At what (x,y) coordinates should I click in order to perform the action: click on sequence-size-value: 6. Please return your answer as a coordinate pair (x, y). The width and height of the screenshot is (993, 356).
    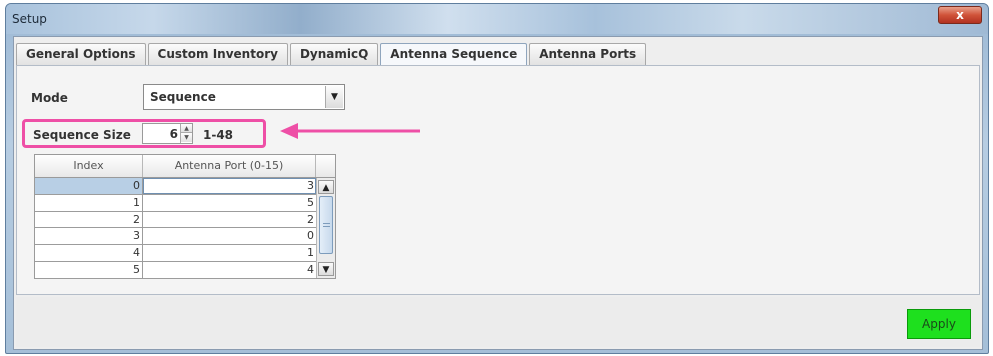
    Looking at the image, I should click on (174, 134).